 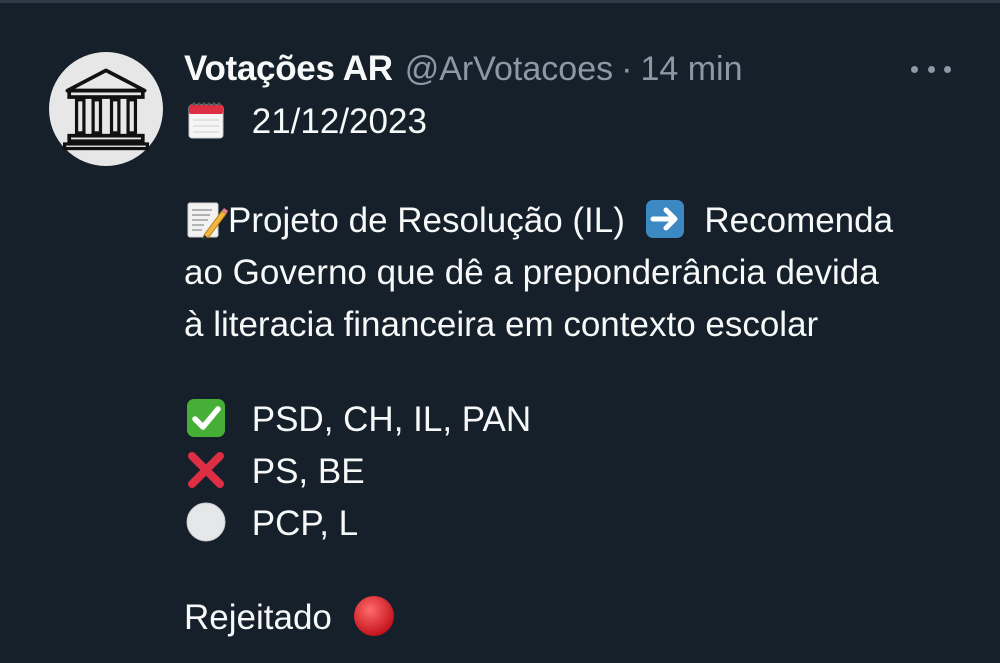 I want to click on more-options-icon, so click(x=931, y=69).